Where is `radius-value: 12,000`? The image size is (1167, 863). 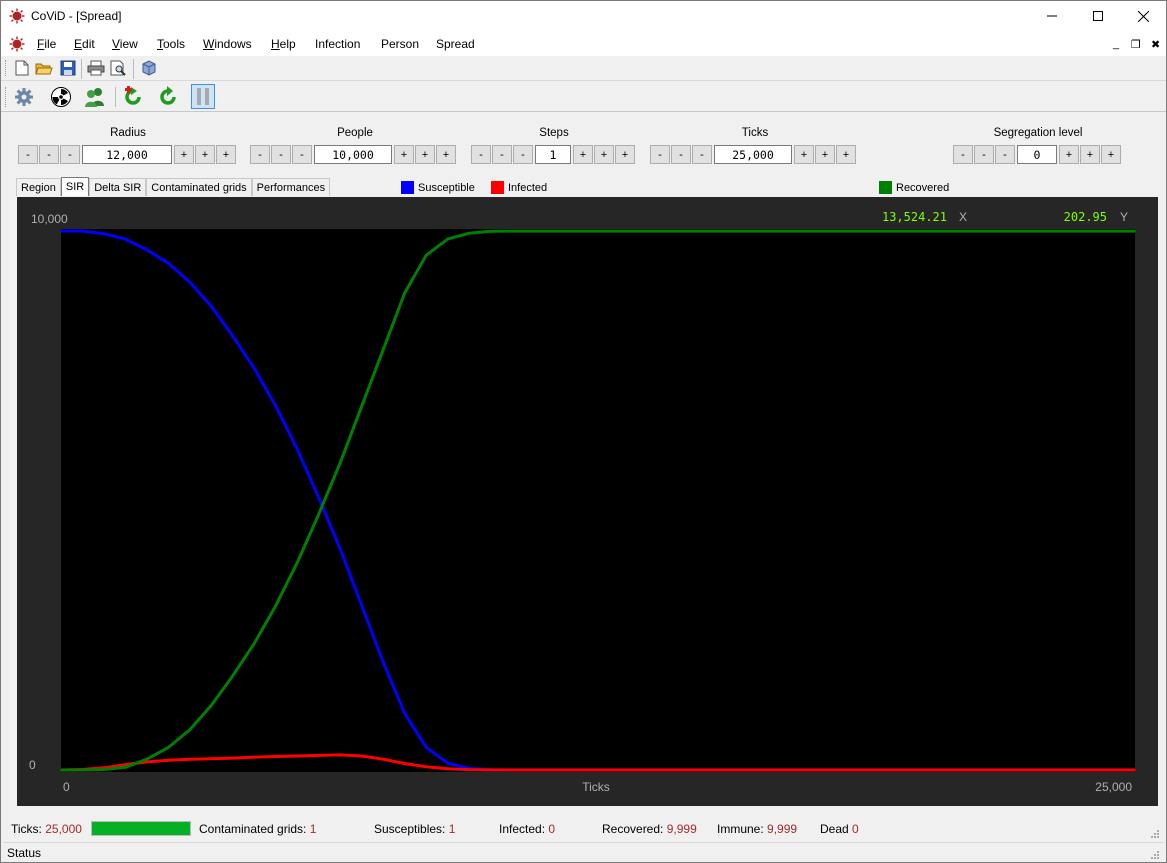 radius-value: 12,000 is located at coordinates (127, 154).